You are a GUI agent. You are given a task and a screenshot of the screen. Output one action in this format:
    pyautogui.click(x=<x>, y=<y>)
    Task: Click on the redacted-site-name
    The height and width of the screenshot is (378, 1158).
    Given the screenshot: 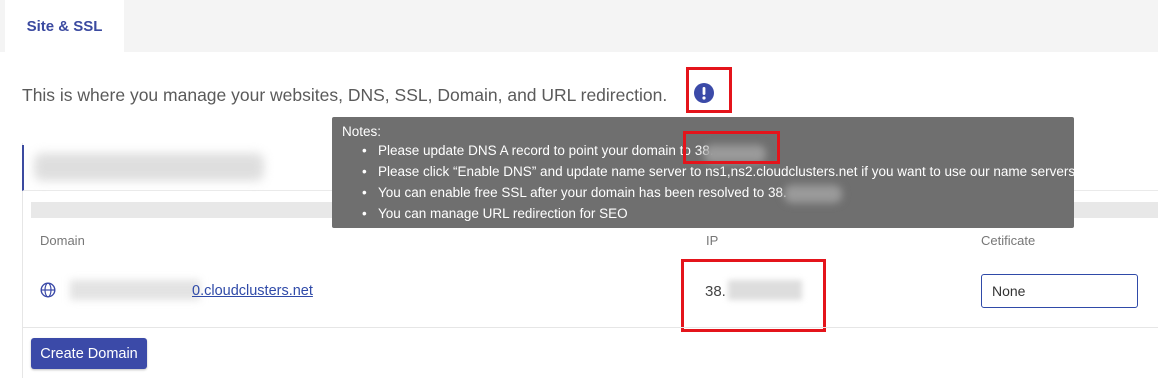 What is the action you would take?
    pyautogui.click(x=149, y=167)
    